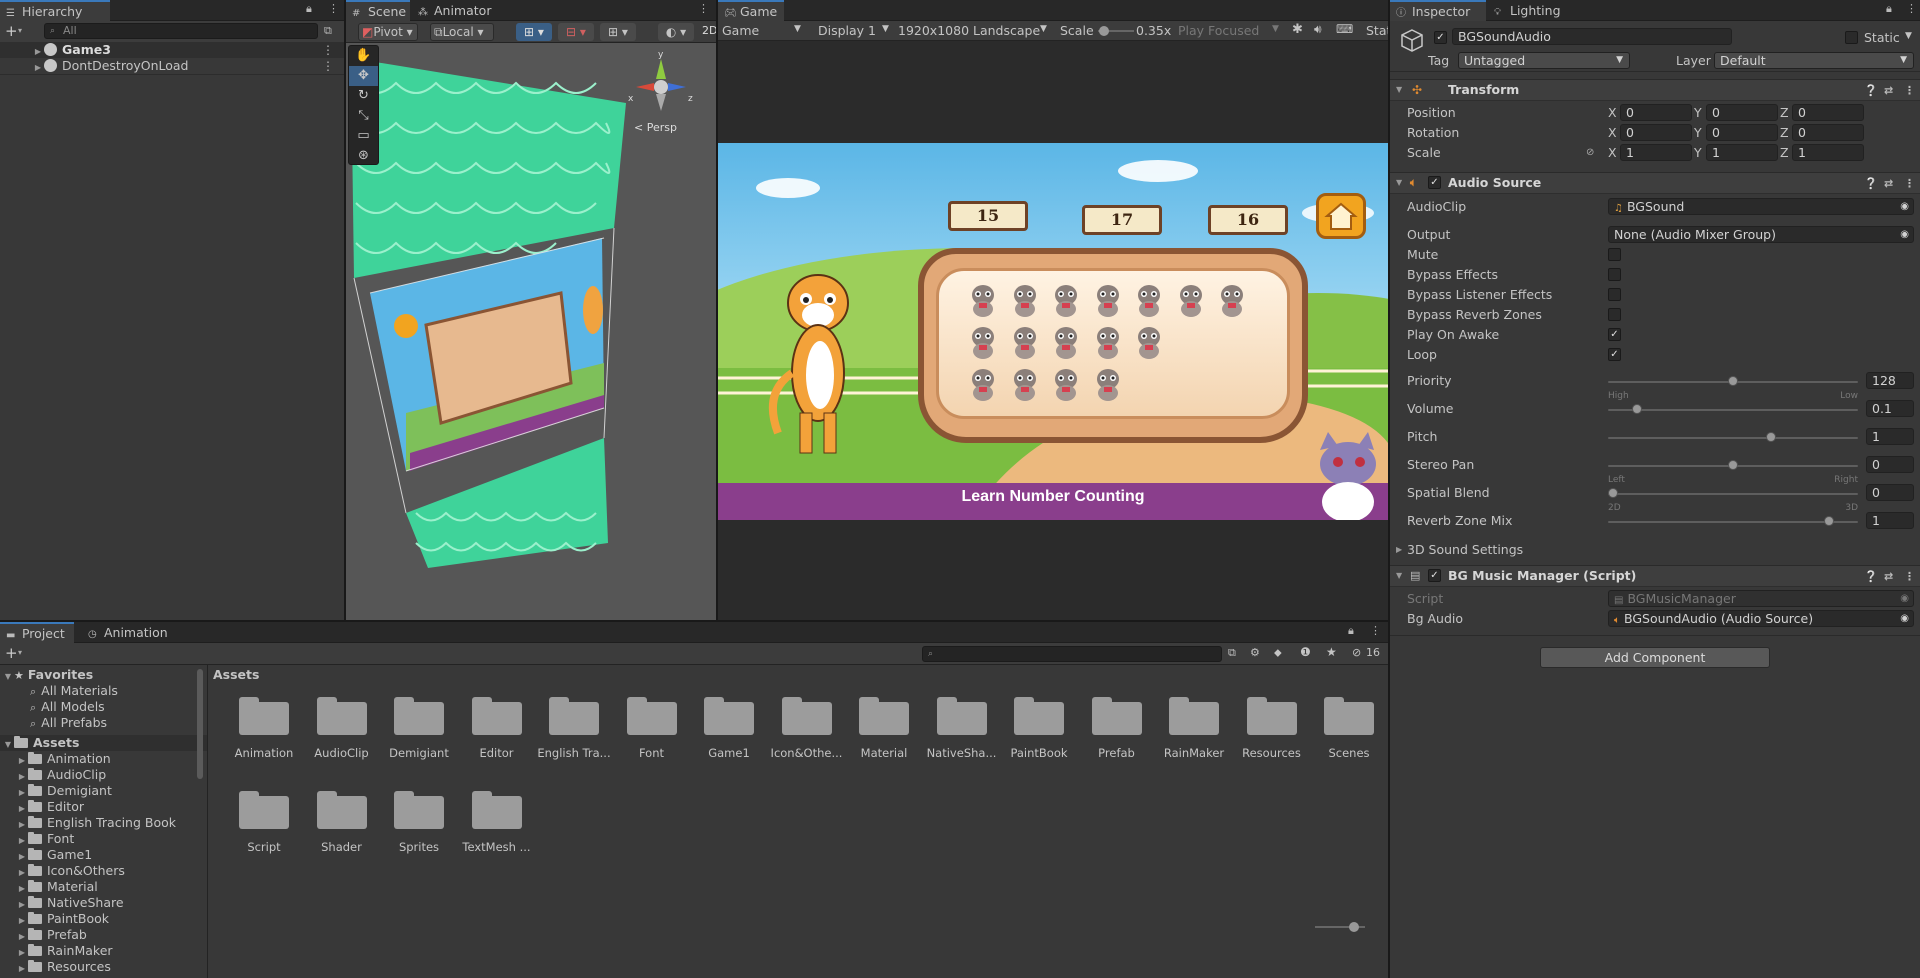  What do you see at coordinates (103, 935) in the screenshot?
I see `tree-folder-item: ▶ Prefab` at bounding box center [103, 935].